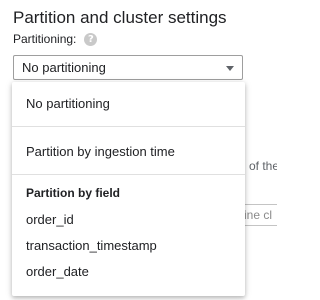 This screenshot has height=300, width=320. I want to click on partitioning-field-label: Partitioning: ?, so click(55, 39).